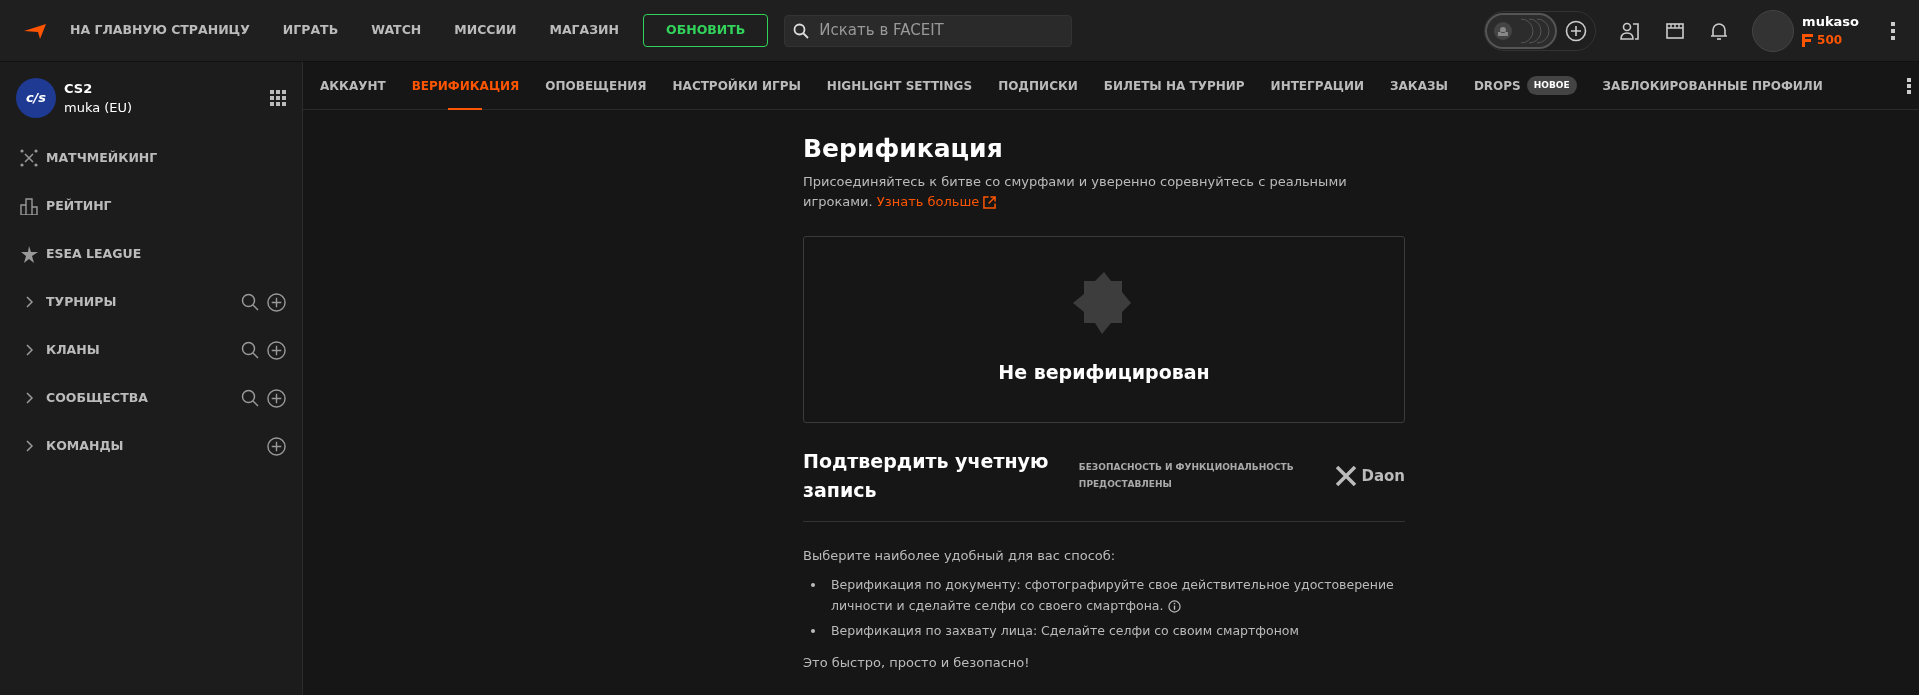 This screenshot has width=1919, height=695. Describe the element at coordinates (278, 98) in the screenshot. I see `apps-grid-icon` at that location.